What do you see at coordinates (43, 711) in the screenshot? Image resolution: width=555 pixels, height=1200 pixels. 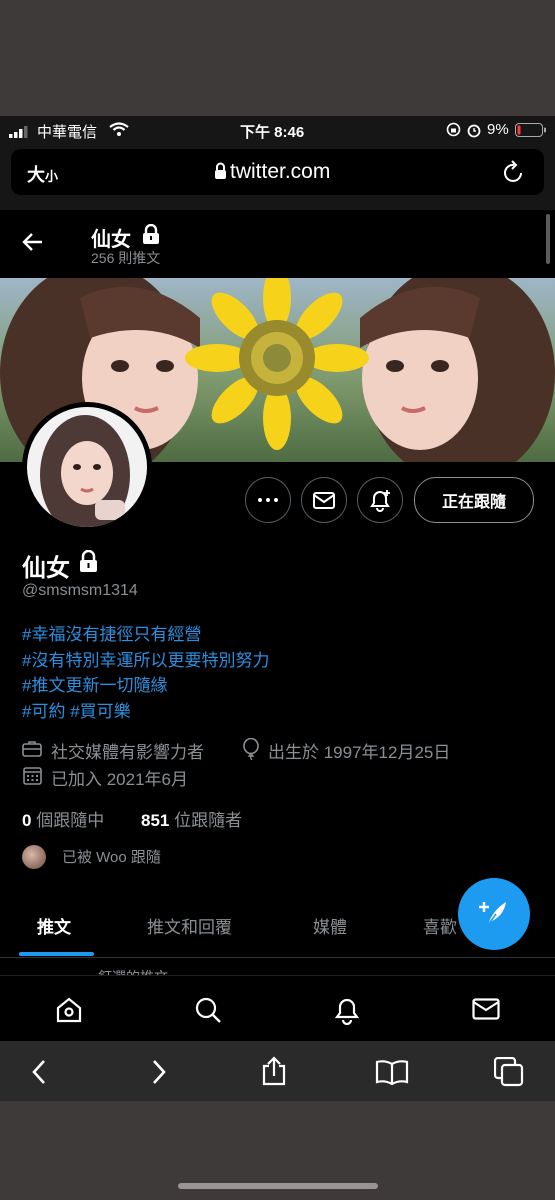 I see `hashtag-link: #可約` at bounding box center [43, 711].